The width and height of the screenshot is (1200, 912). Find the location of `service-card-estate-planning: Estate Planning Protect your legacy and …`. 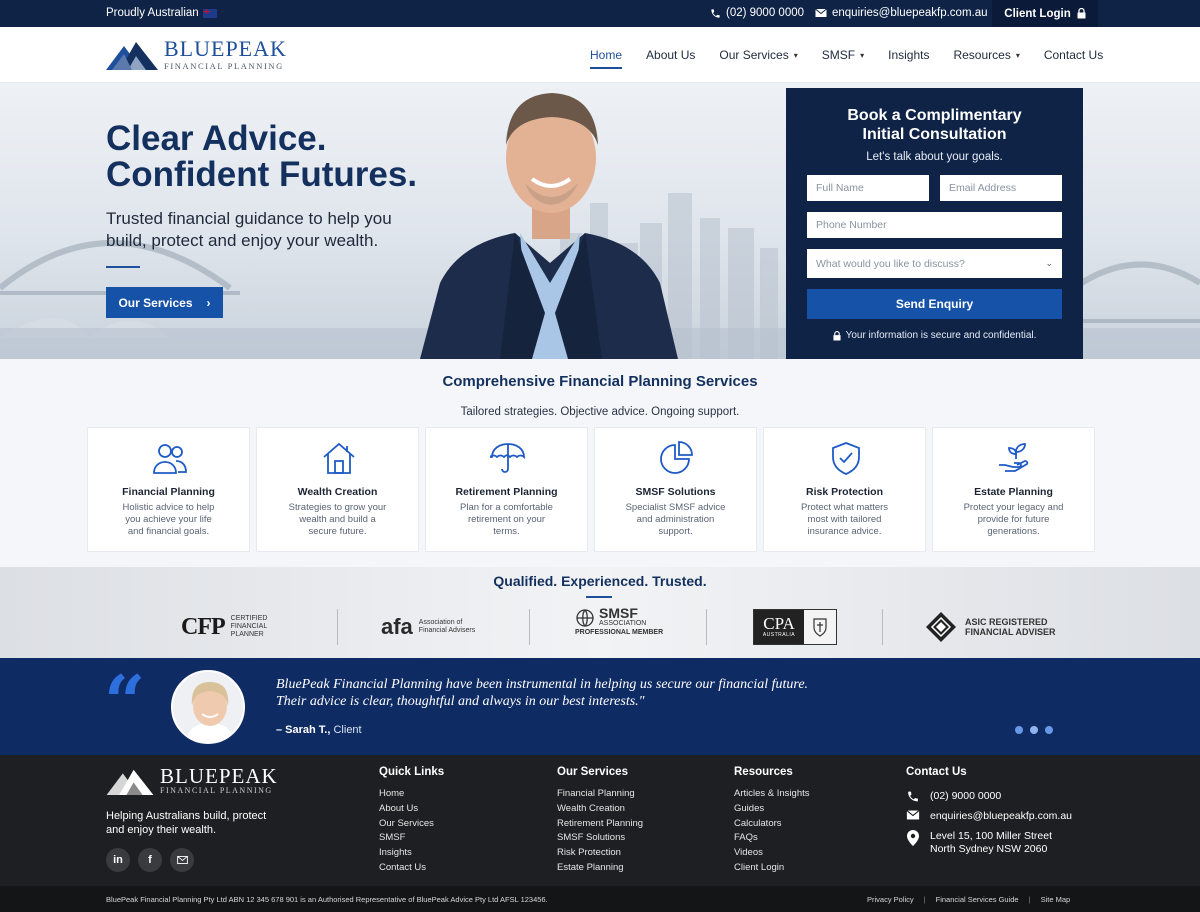

service-card-estate-planning: Estate Planning Protect your legacy and … is located at coordinates (1013, 489).